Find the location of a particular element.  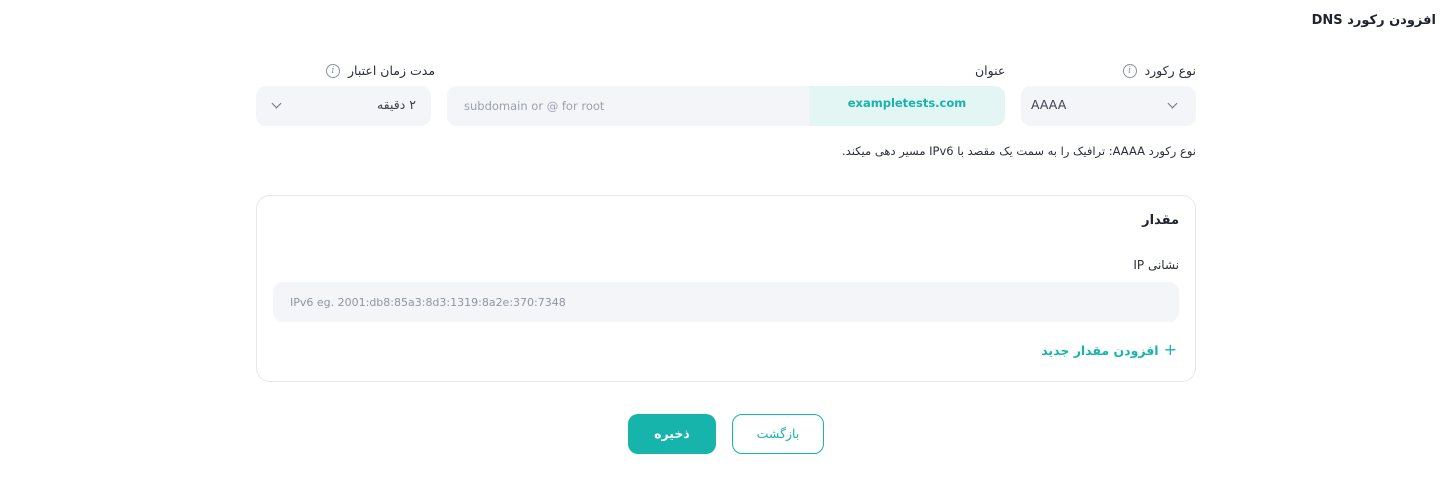

ttl-label: مدت زمان اعتبار is located at coordinates (392, 70).